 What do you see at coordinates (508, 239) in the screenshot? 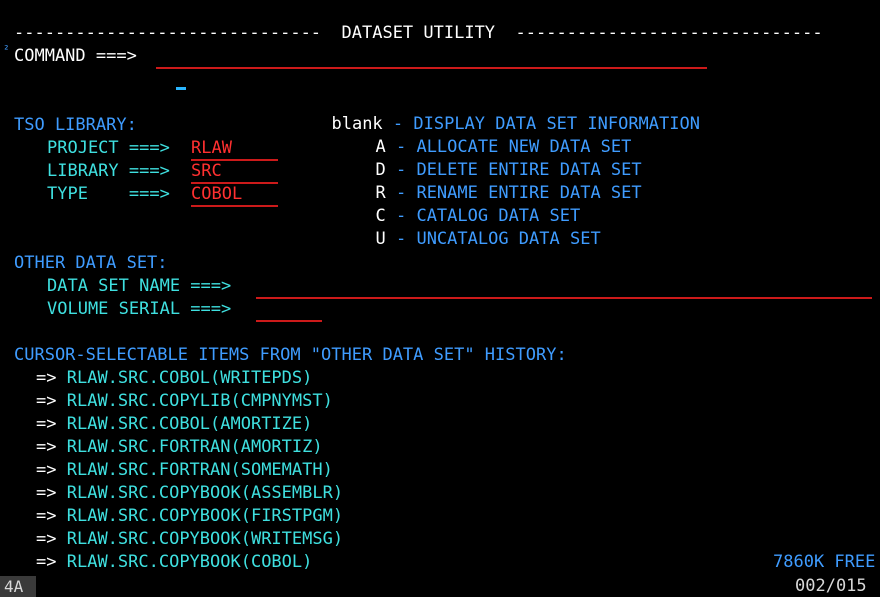
I see `option-desc: UNCATALOG DATA SET` at bounding box center [508, 239].